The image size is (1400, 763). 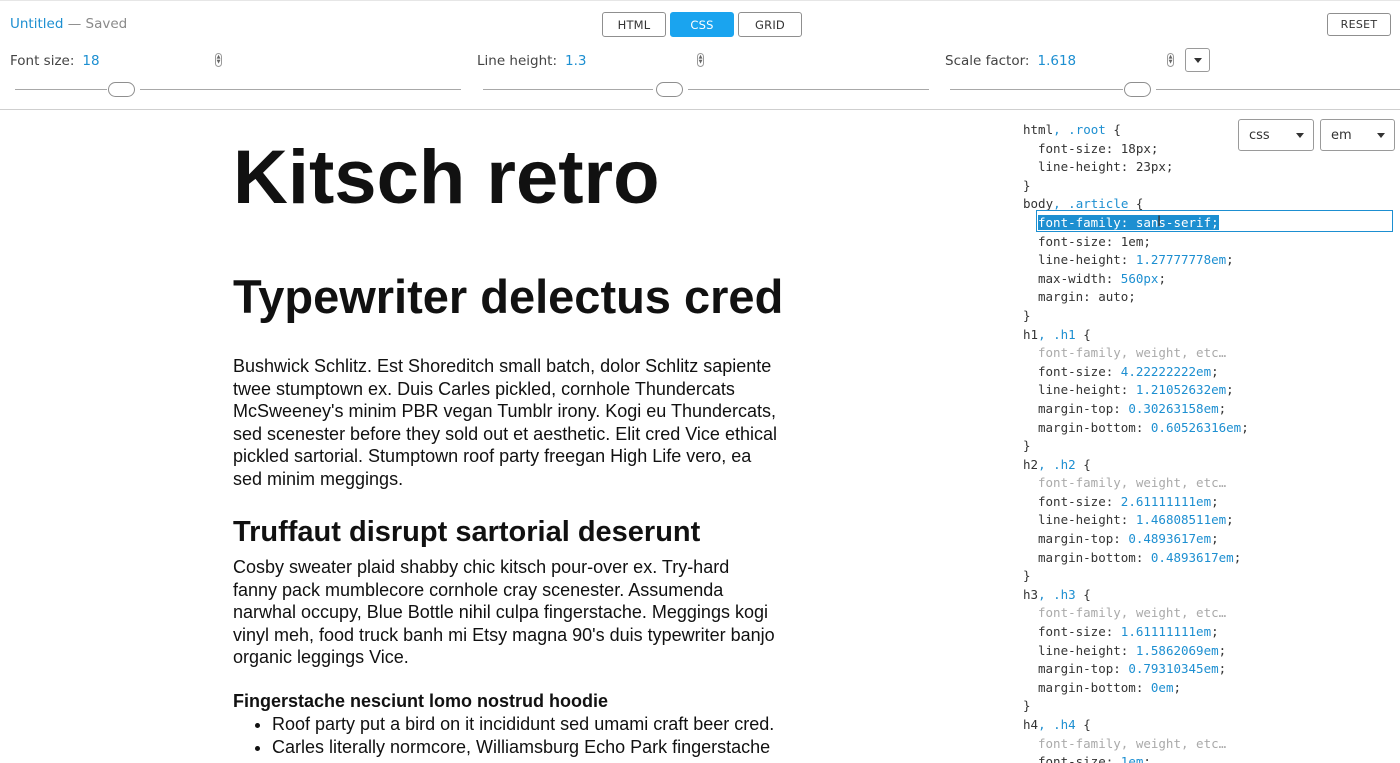 What do you see at coordinates (1341, 135) in the screenshot?
I see `unit-select-value: em` at bounding box center [1341, 135].